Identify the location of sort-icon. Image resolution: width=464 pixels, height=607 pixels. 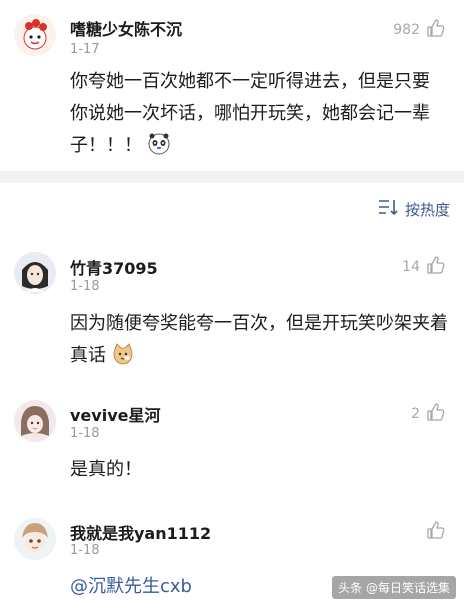
(388, 209).